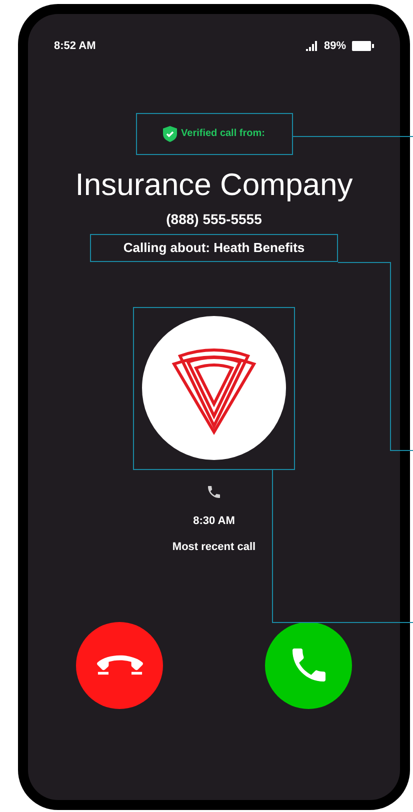 Image resolution: width=413 pixels, height=812 pixels. I want to click on battery-percentage: 89%, so click(335, 46).